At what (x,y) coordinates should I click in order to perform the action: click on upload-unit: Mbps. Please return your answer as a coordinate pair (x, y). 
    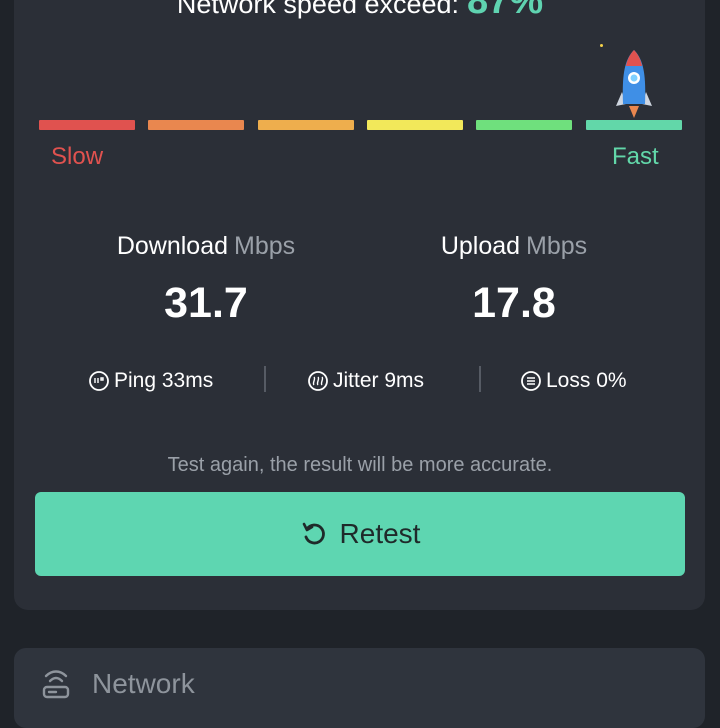
    Looking at the image, I should click on (557, 246).